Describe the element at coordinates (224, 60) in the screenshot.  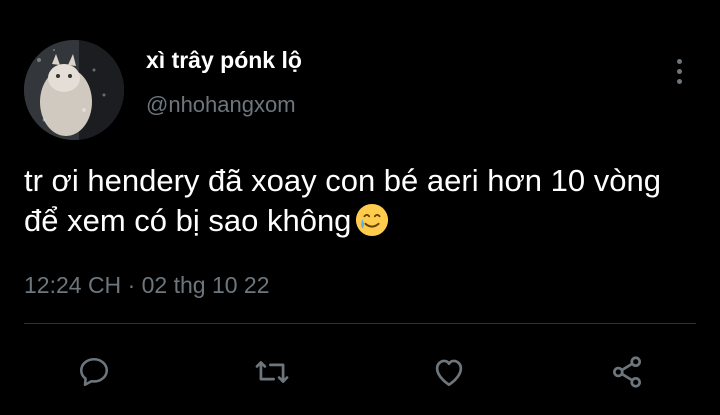
I see `display-name: xì trây pónk lộ` at that location.